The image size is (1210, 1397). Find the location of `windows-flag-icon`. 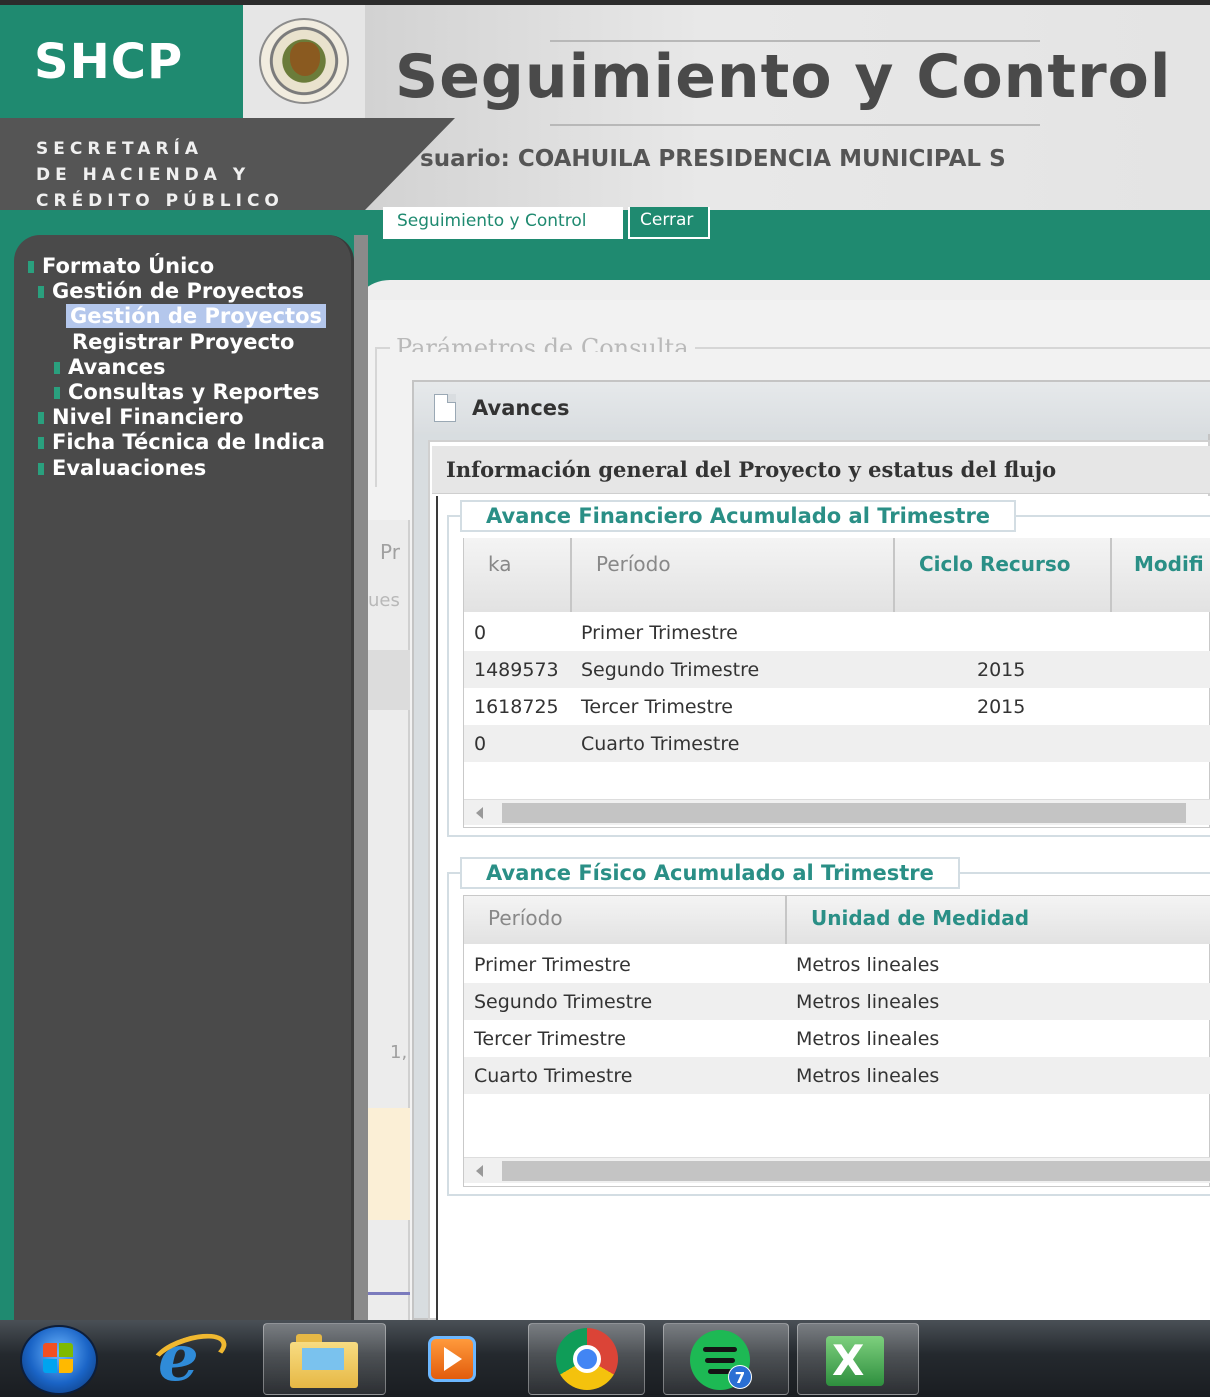

windows-flag-icon is located at coordinates (59, 1359).